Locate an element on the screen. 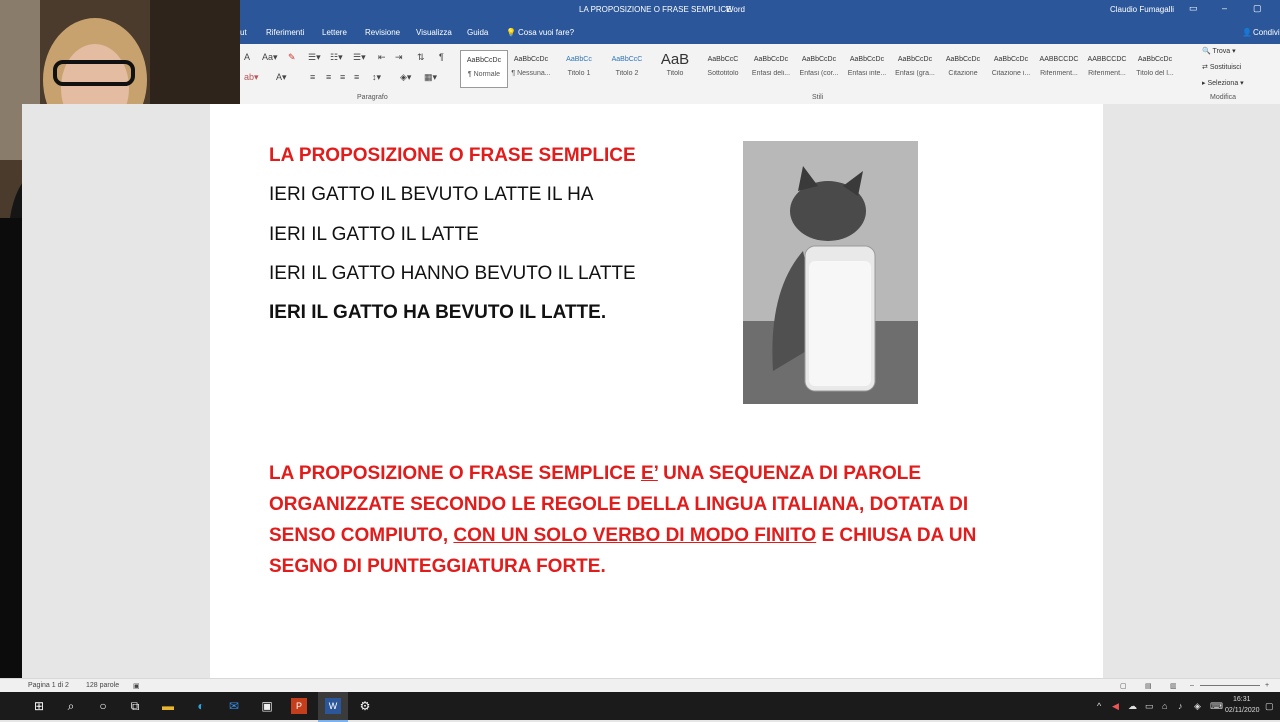 The width and height of the screenshot is (1280, 722). select-label: Seleziona is located at coordinates (1223, 83).